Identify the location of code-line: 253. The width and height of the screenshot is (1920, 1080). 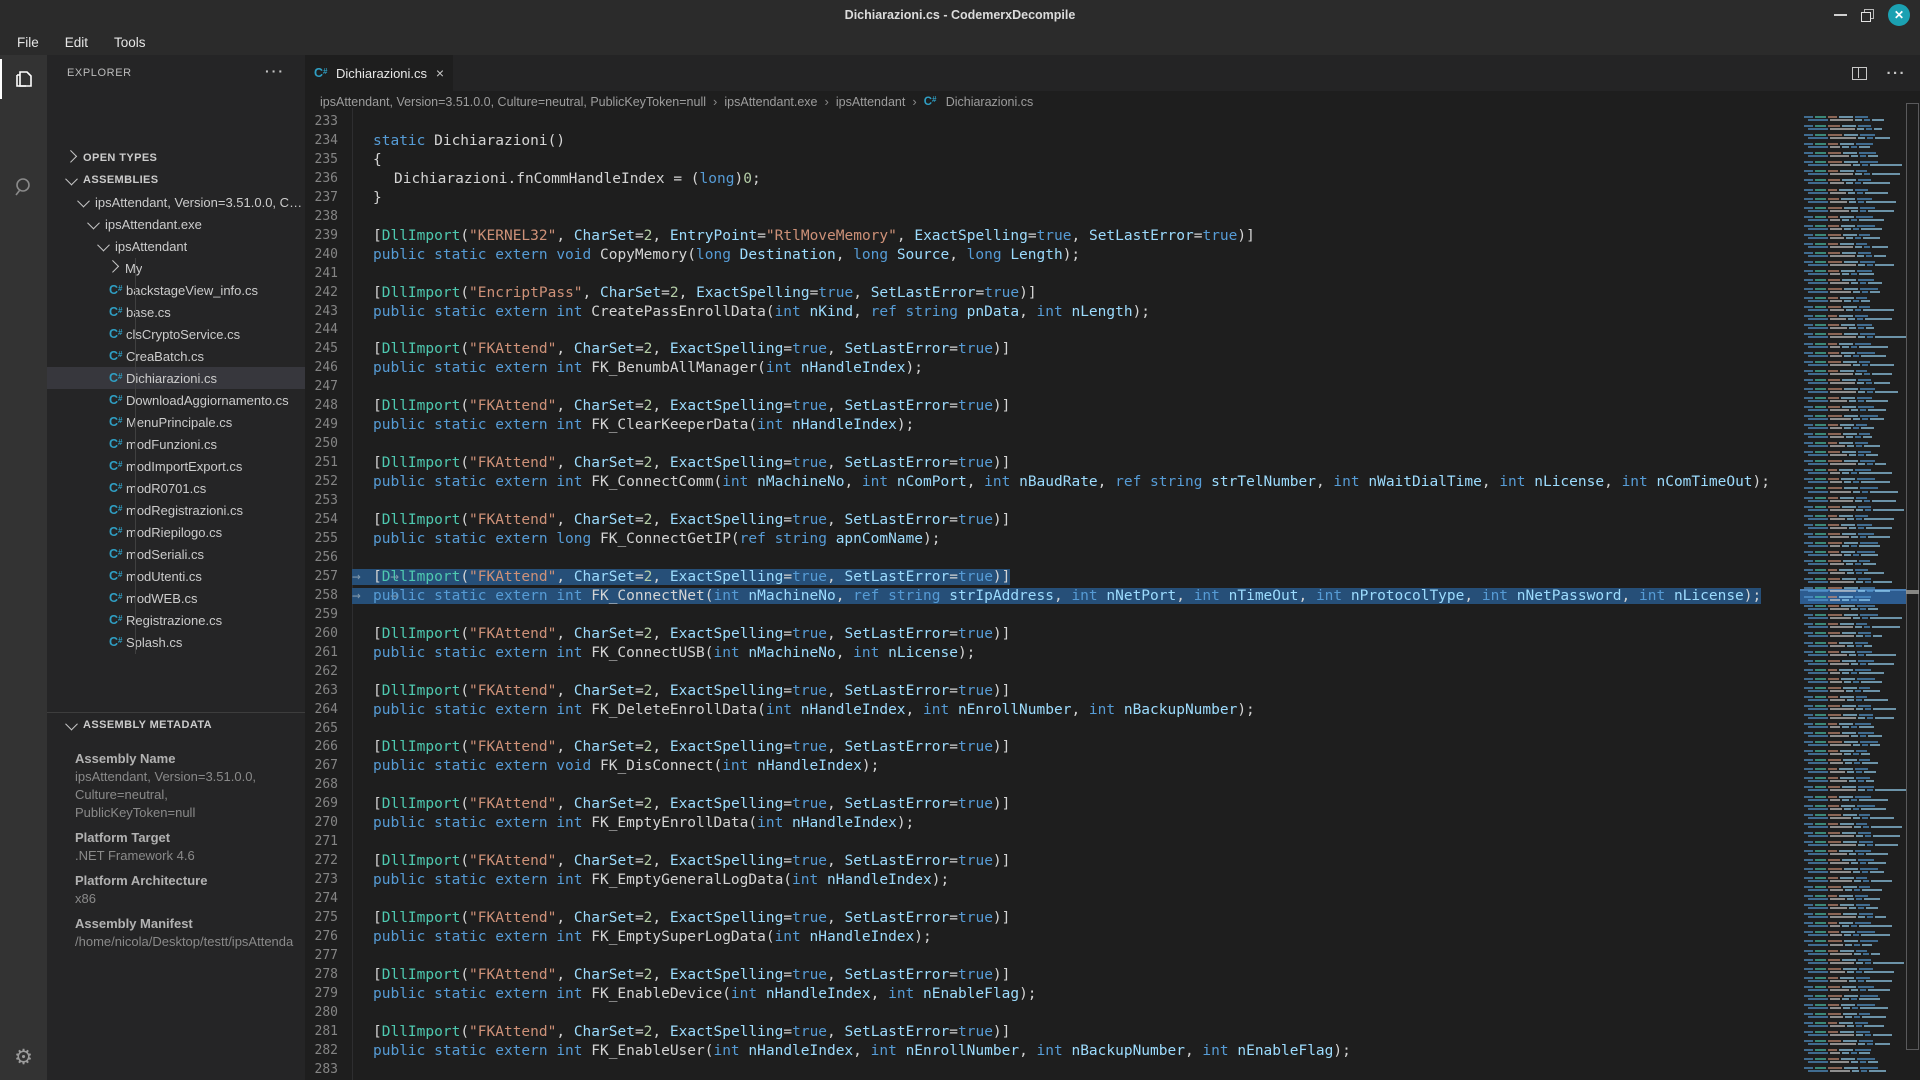
(1052, 501).